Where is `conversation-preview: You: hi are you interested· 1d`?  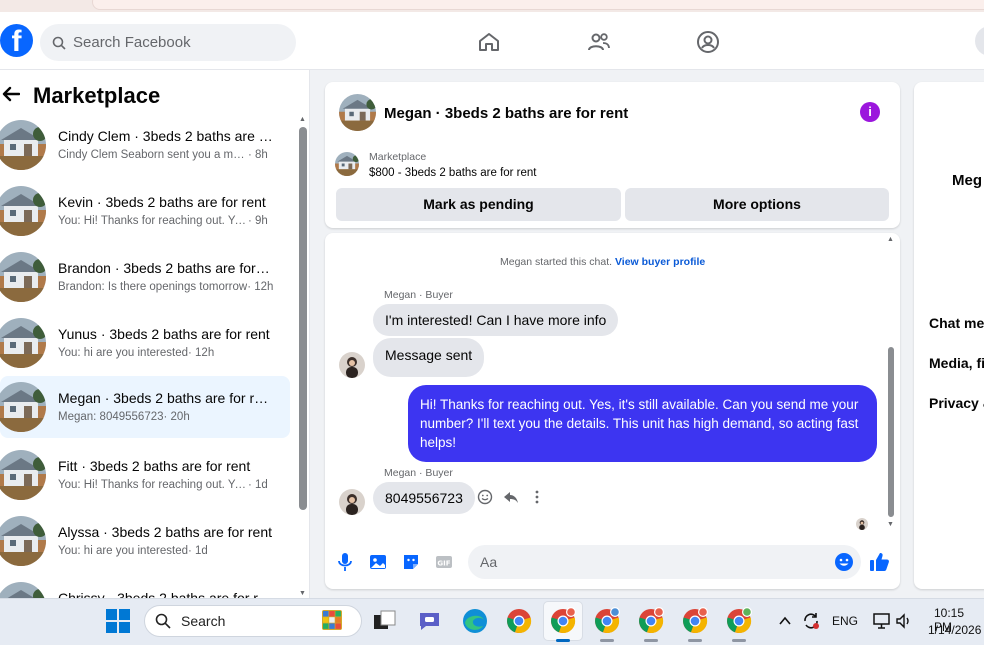
conversation-preview: You: hi are you interested· 1d is located at coordinates (133, 551).